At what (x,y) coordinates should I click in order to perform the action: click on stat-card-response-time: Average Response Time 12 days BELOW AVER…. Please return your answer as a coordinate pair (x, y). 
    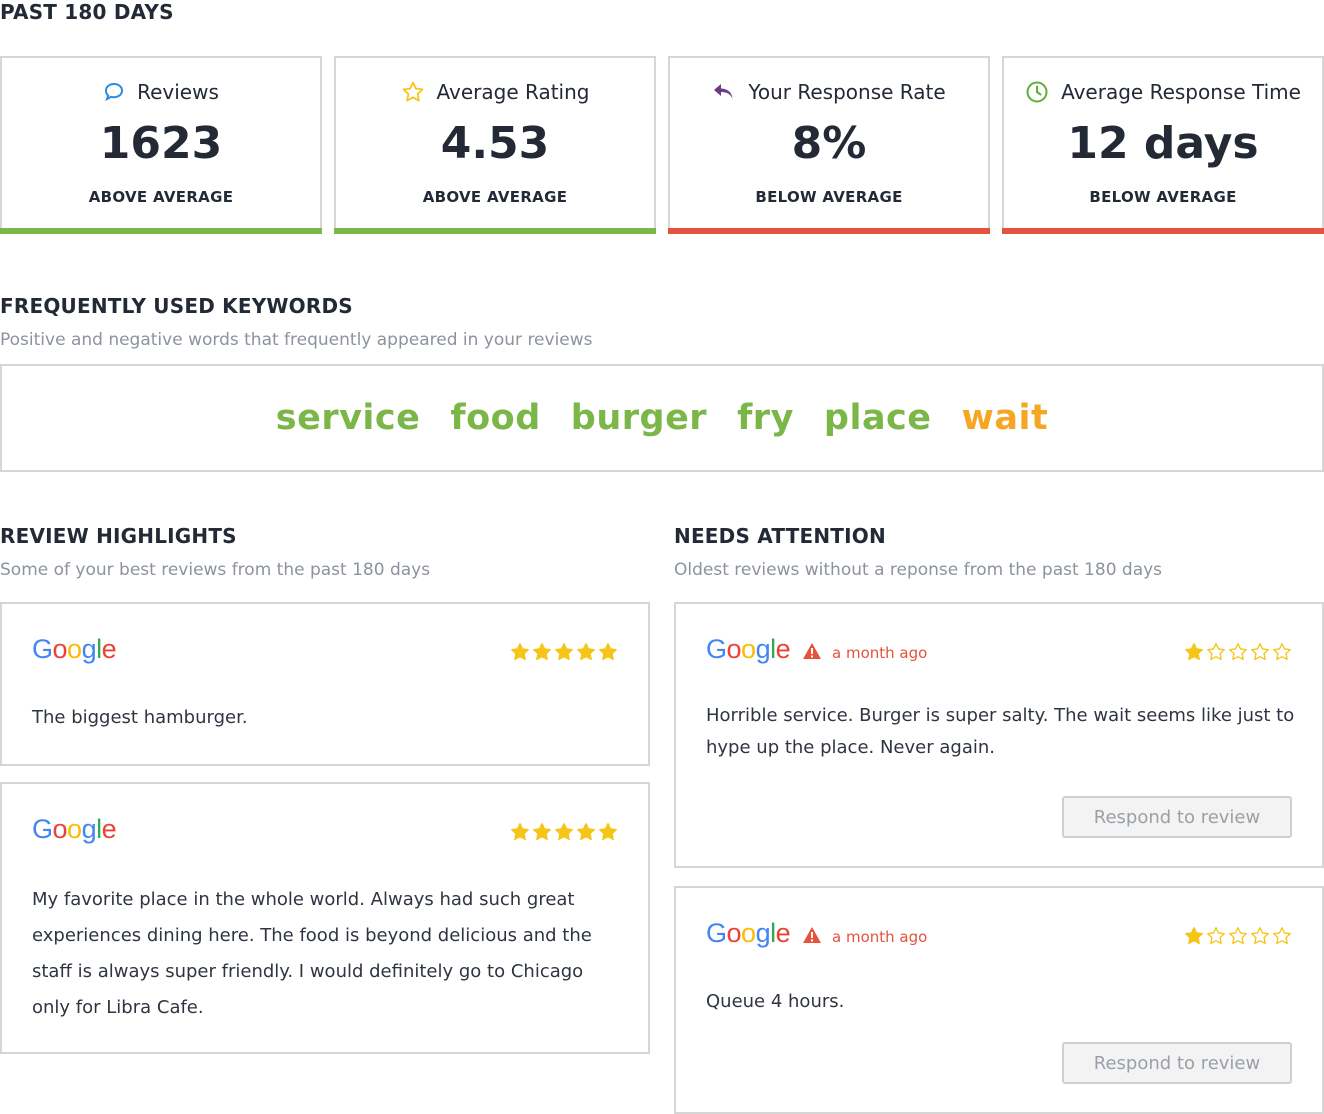
    Looking at the image, I should click on (1163, 145).